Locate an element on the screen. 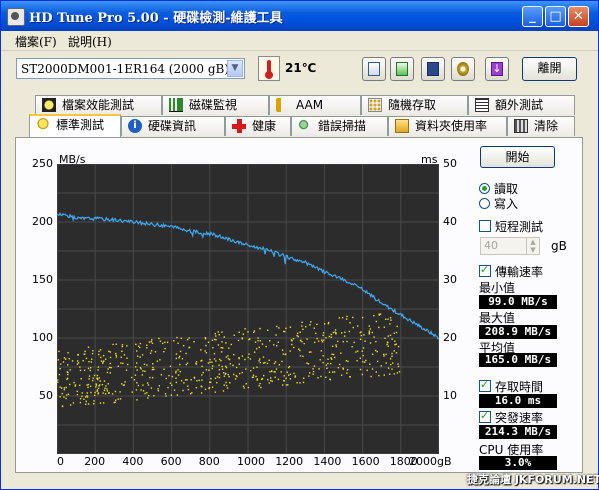 The image size is (599, 490). burst-rate-value: 214.3 MB/s is located at coordinates (518, 432).